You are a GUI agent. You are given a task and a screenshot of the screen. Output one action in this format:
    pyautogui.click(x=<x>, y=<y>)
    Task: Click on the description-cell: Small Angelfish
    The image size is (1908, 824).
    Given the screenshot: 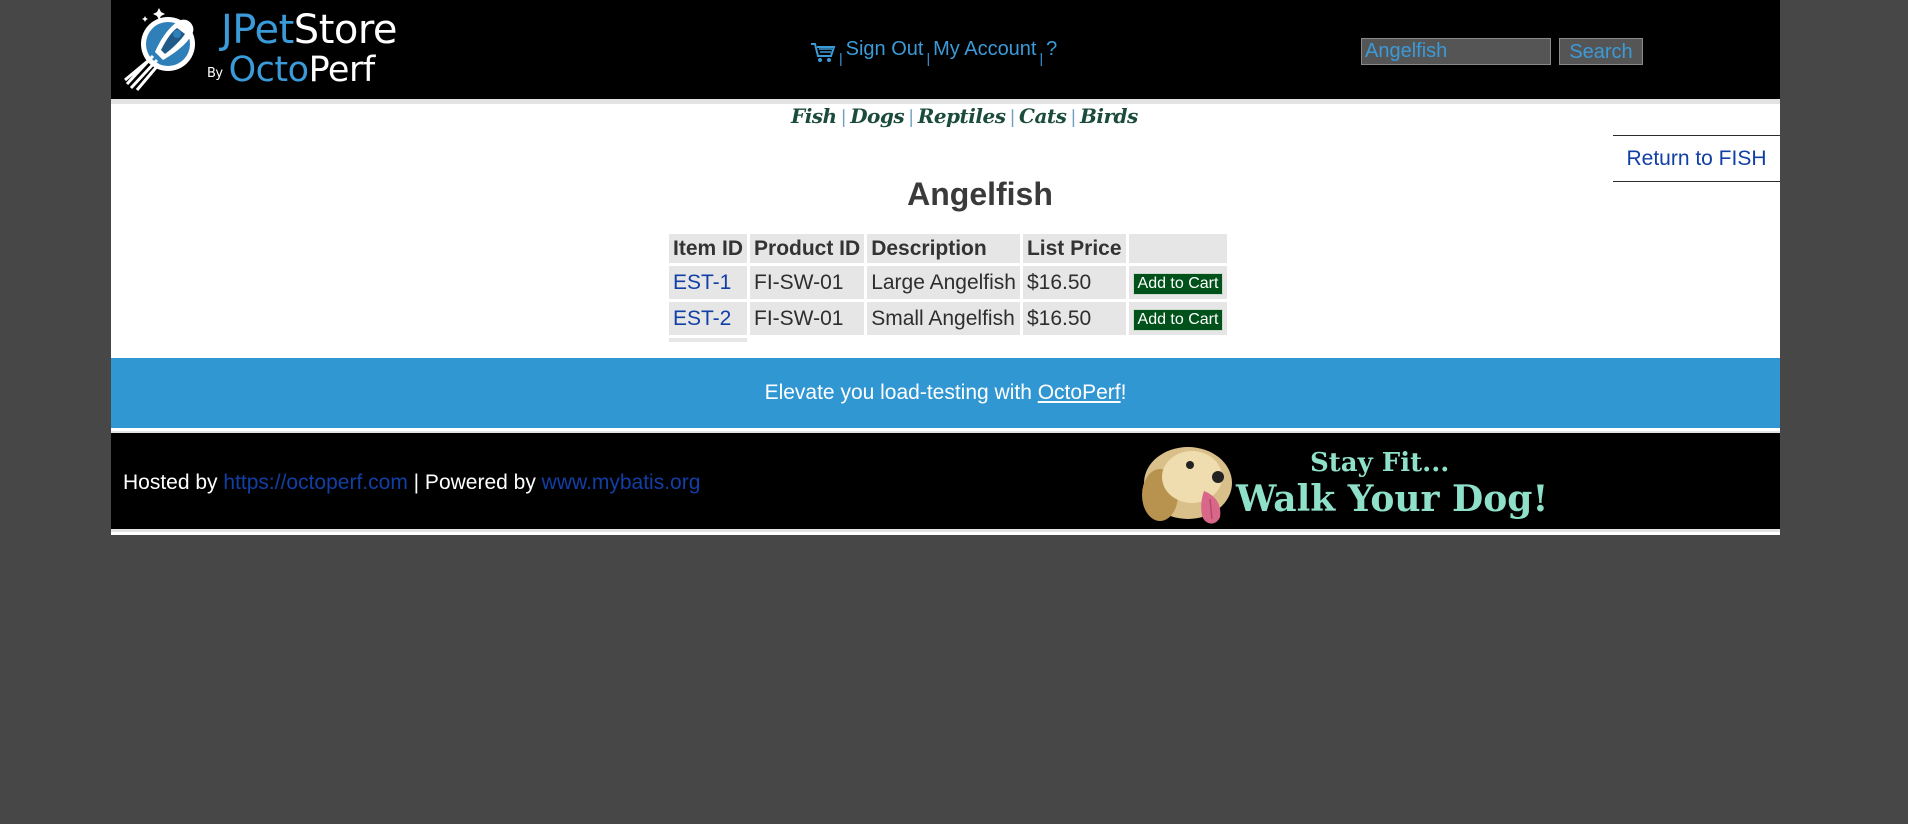 What is the action you would take?
    pyautogui.click(x=943, y=318)
    